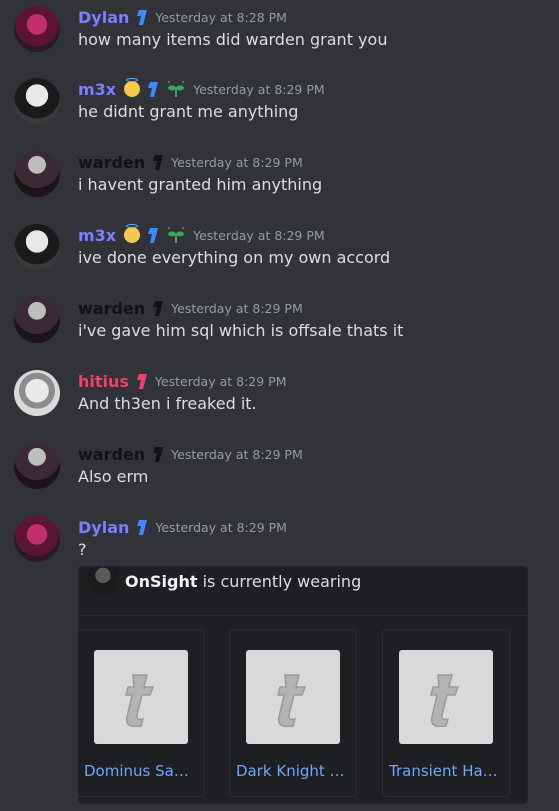  What do you see at coordinates (103, 381) in the screenshot?
I see `username: hitius` at bounding box center [103, 381].